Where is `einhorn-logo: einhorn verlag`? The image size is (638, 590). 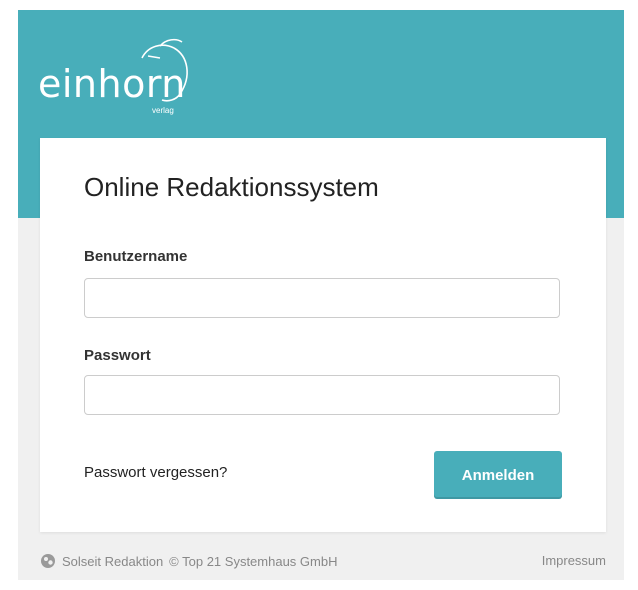 einhorn-logo: einhorn verlag is located at coordinates (118, 78).